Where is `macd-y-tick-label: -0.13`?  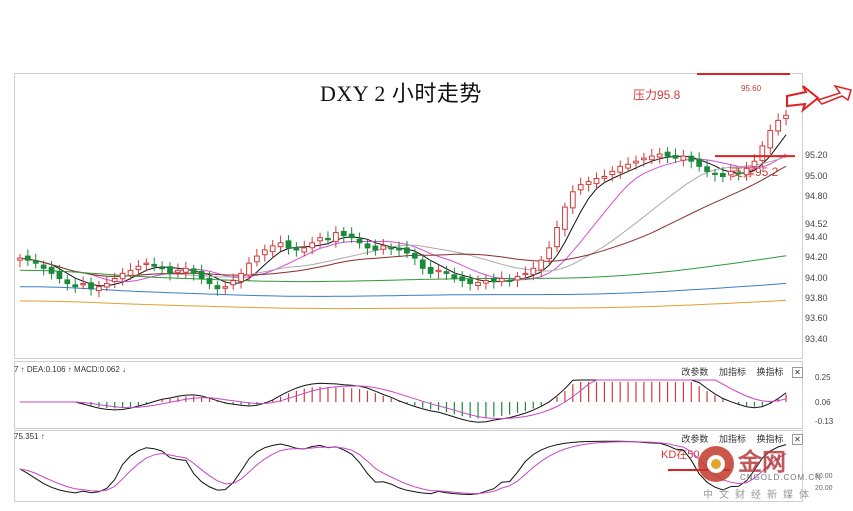
macd-y-tick-label: -0.13 is located at coordinates (824, 421).